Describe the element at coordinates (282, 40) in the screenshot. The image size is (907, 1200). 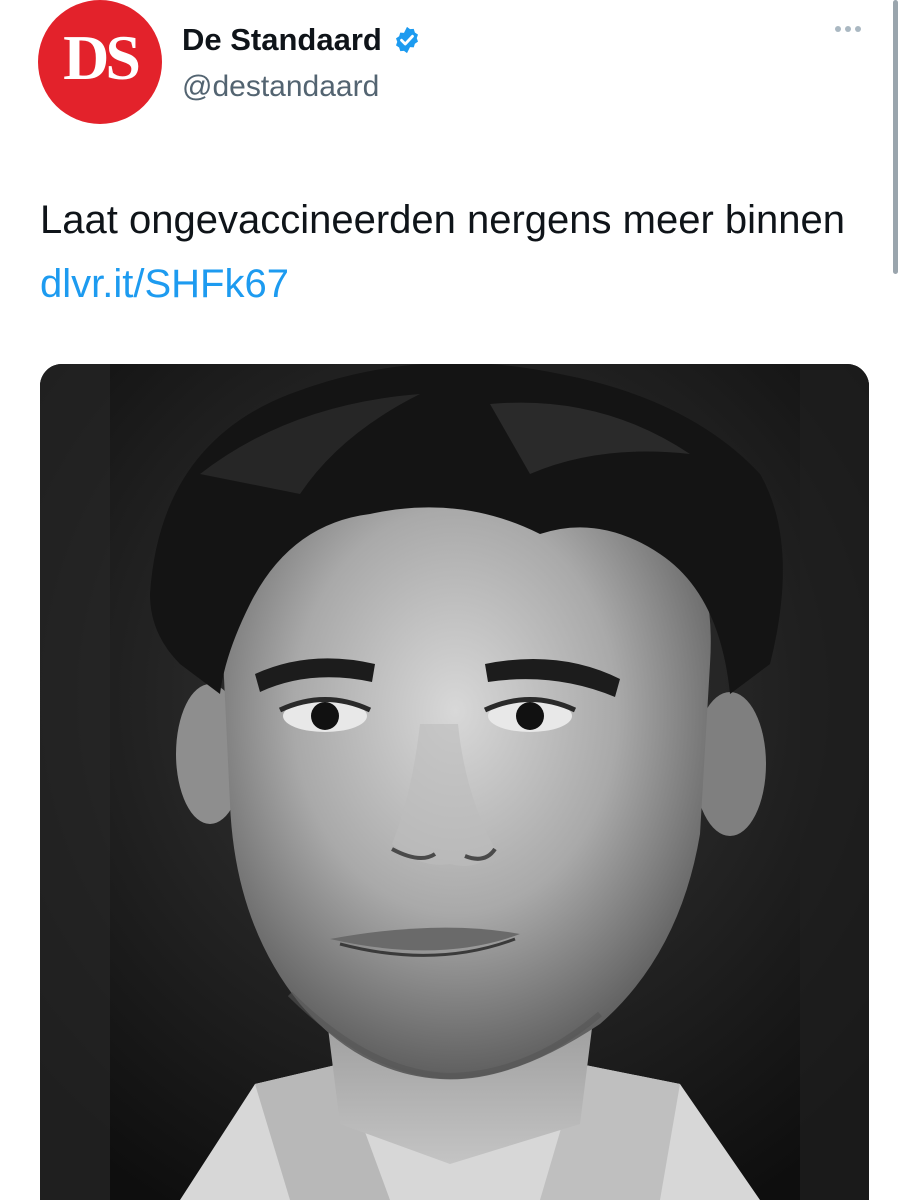
I see `author-display-name: De Standaard` at that location.